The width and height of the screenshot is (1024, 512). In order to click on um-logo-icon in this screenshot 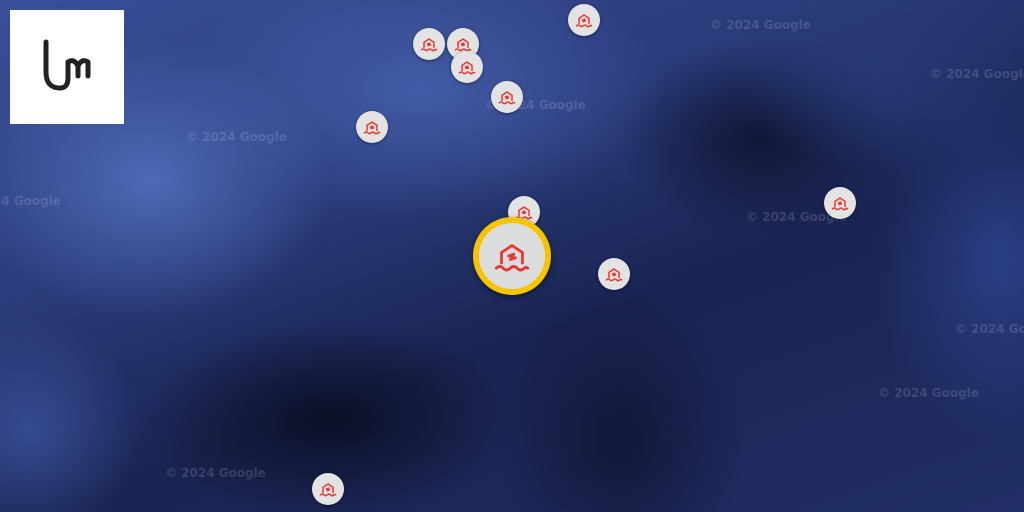, I will do `click(67, 65)`.